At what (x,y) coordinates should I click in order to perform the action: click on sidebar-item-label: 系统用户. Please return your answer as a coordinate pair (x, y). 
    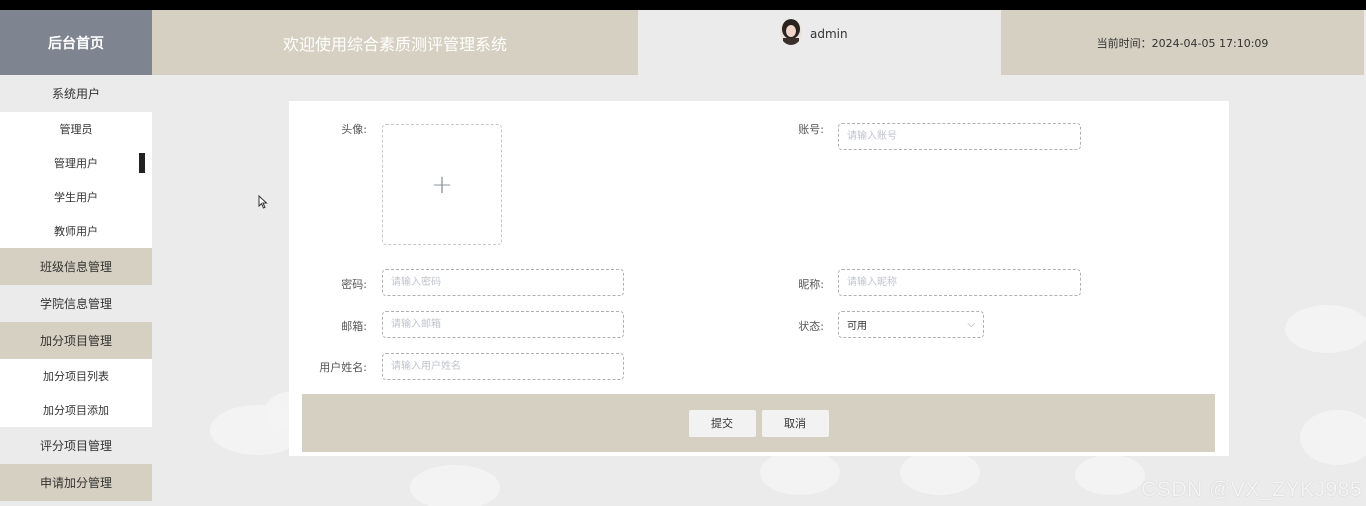
    Looking at the image, I should click on (75, 94).